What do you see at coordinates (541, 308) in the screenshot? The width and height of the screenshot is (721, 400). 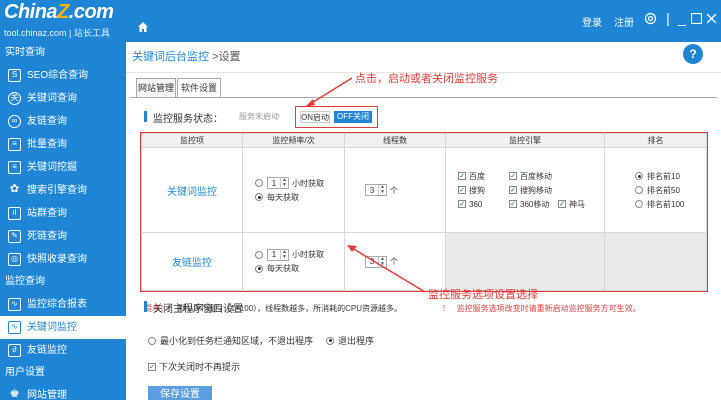 I see `warning-text: ！ 监控服务选项改变时请重新启动监控服务方可生效。` at bounding box center [541, 308].